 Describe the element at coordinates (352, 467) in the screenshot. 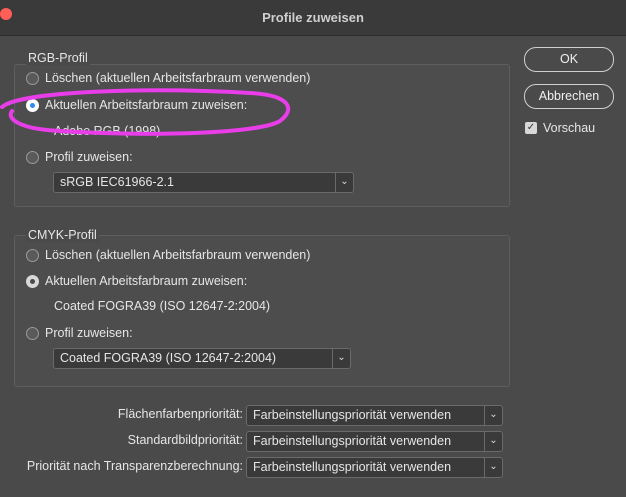

I see `after-blending-priority-value: Farbeinstellungspriorität verwenden` at that location.